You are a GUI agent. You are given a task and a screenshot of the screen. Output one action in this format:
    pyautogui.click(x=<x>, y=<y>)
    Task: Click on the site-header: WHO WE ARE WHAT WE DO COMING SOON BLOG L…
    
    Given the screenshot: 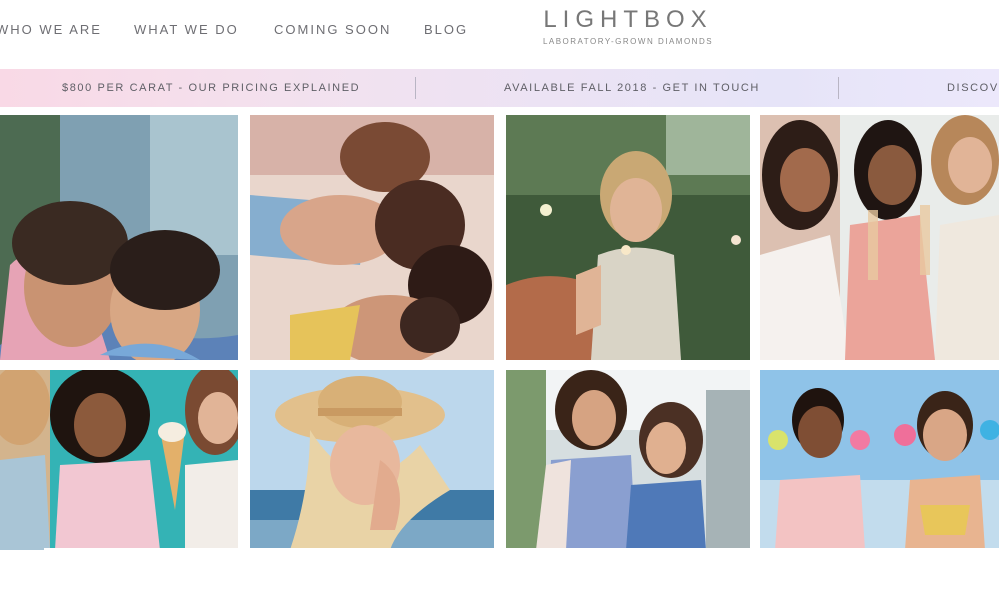 What is the action you would take?
    pyautogui.click(x=499, y=34)
    